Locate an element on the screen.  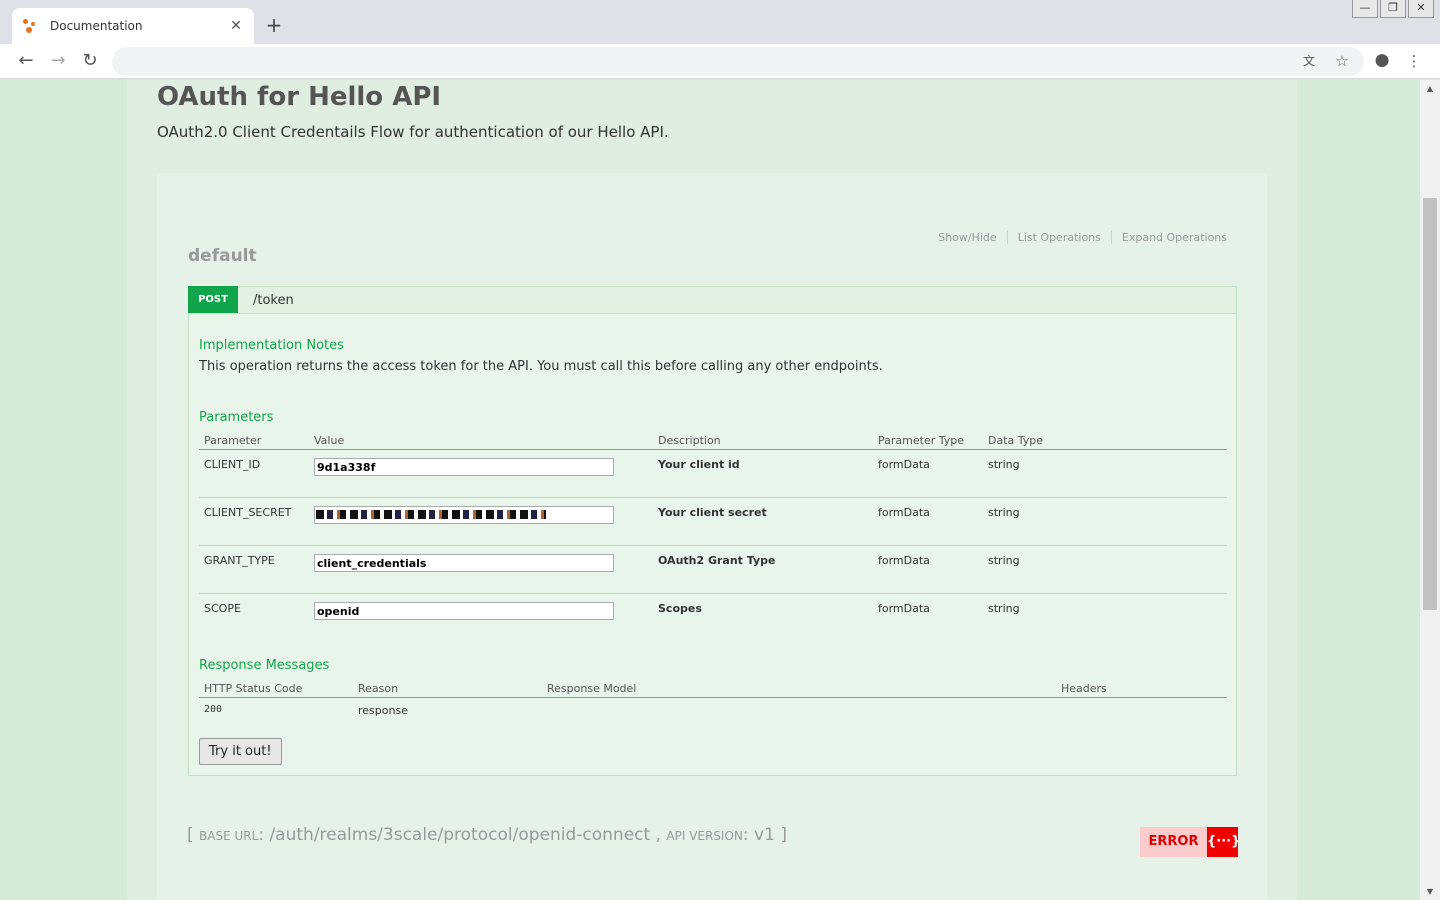
table-row: 200 response is located at coordinates (713, 711).